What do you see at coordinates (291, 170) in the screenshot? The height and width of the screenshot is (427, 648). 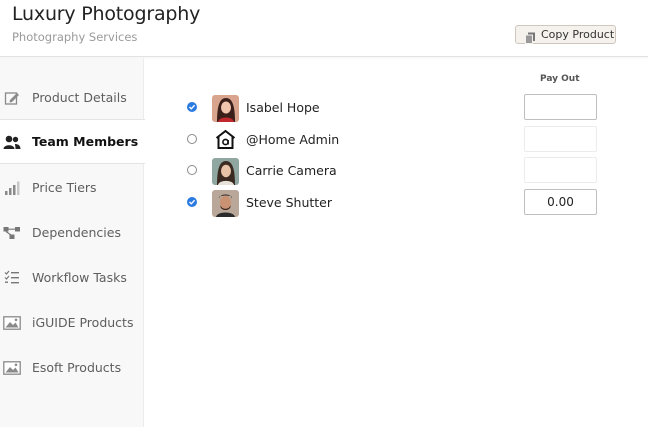 I see `member-name: Carrie Camera` at bounding box center [291, 170].